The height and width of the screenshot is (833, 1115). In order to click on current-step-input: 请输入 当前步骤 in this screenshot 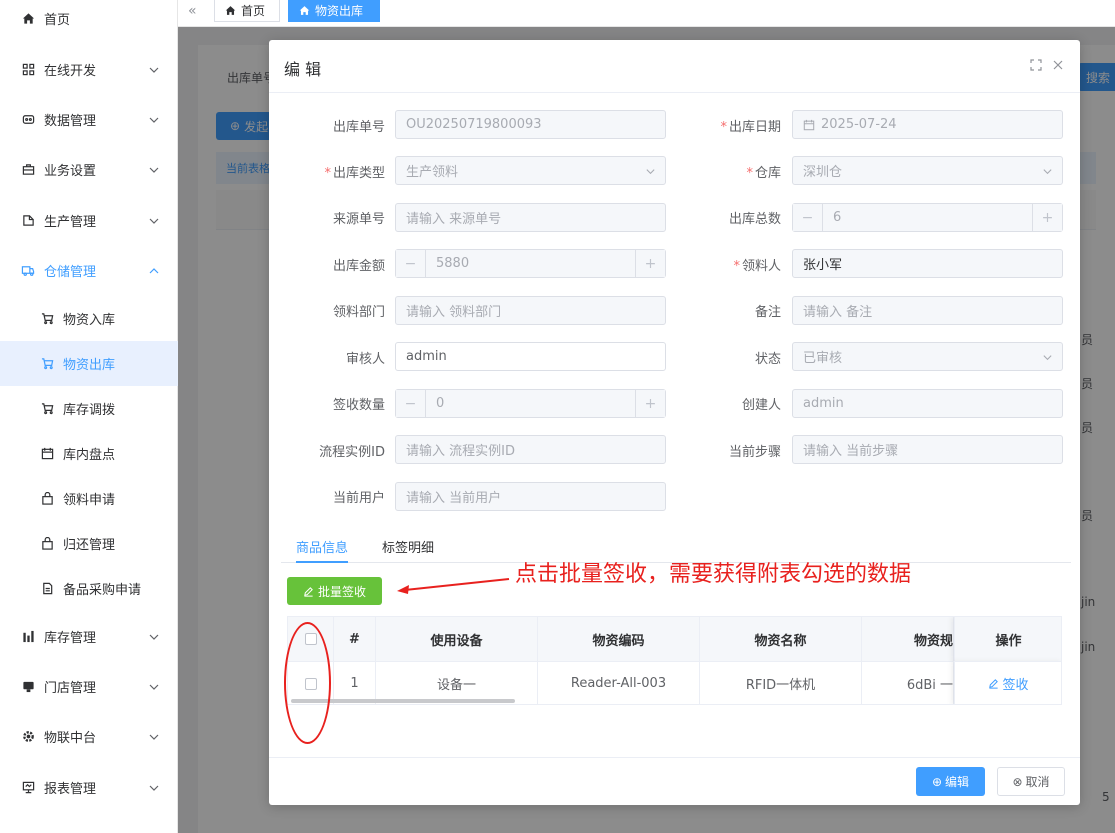, I will do `click(927, 449)`.